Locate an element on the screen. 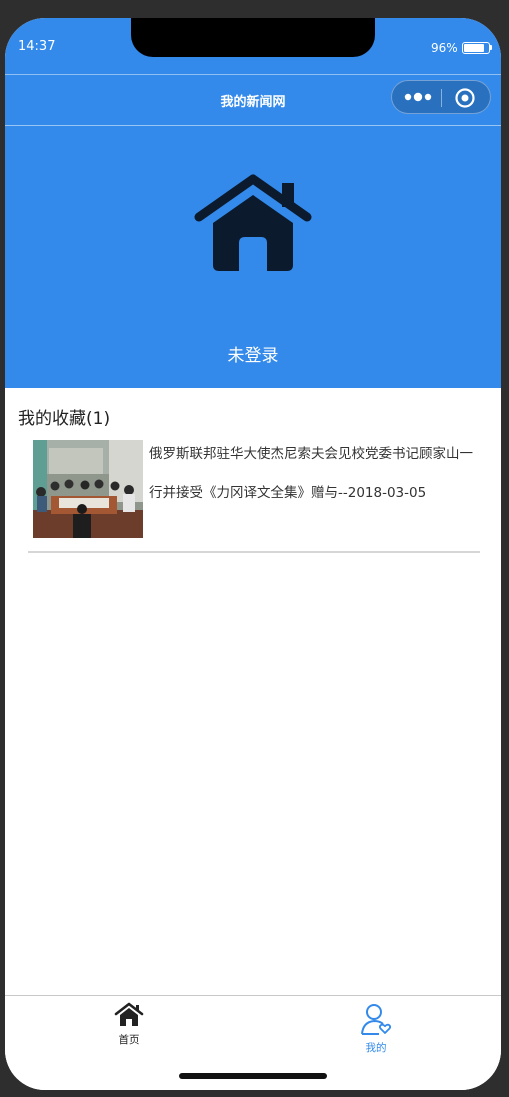 Image resolution: width=509 pixels, height=1097 pixels. close-target-icon is located at coordinates (465, 98).